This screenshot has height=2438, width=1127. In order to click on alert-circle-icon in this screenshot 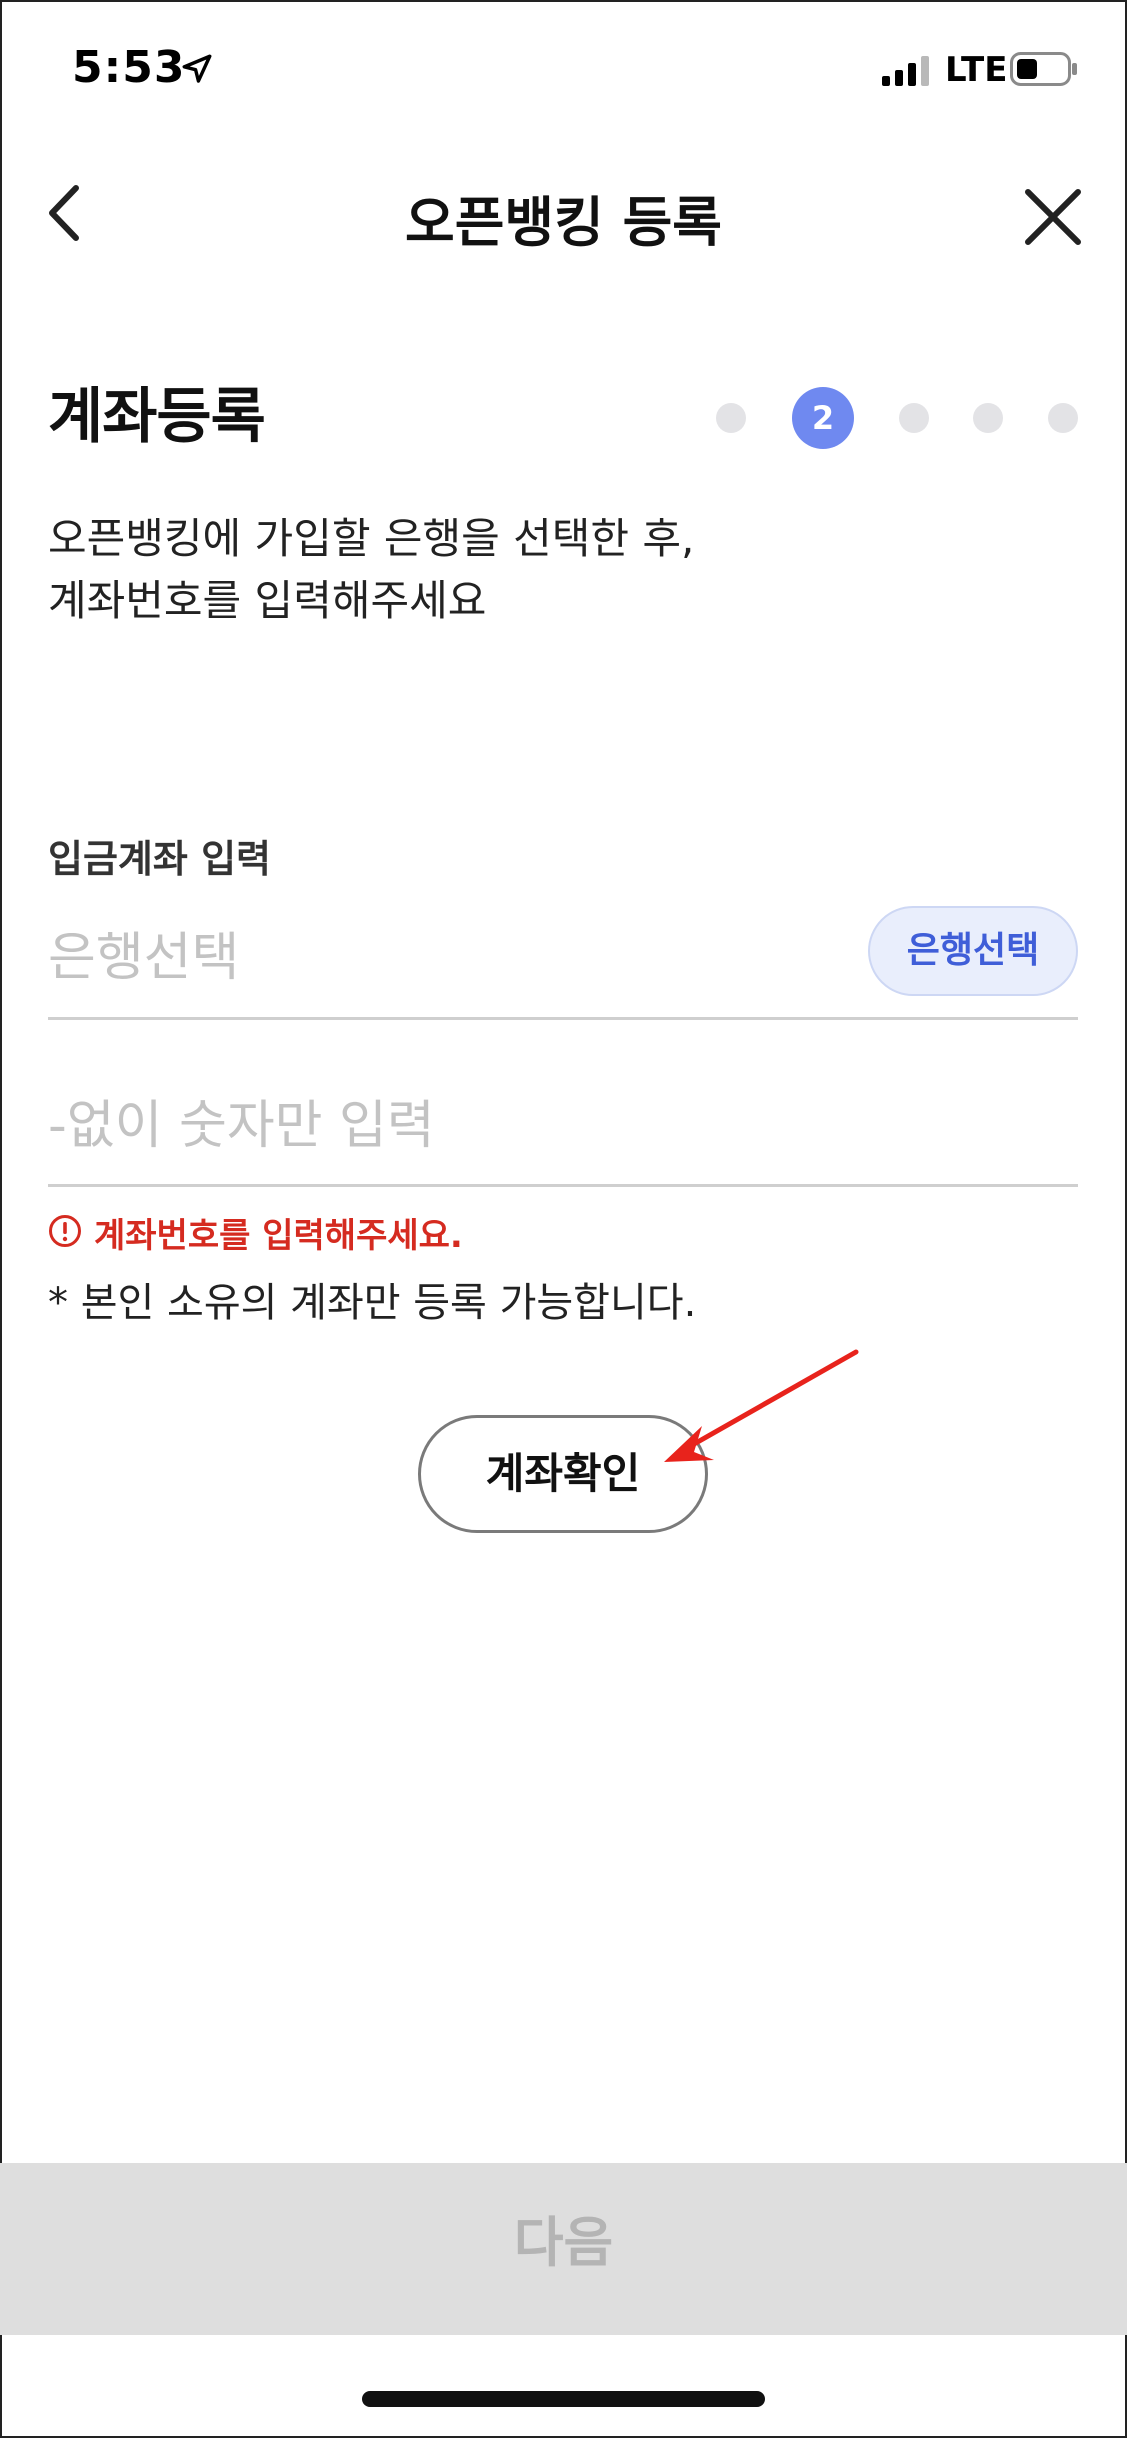, I will do `click(65, 1231)`.